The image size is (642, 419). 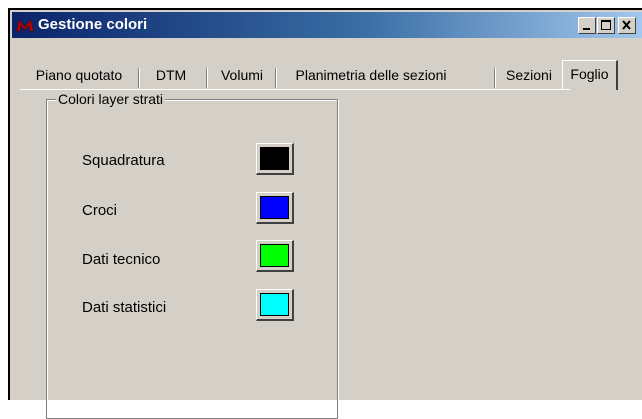 I want to click on maximize-button, so click(x=606, y=25).